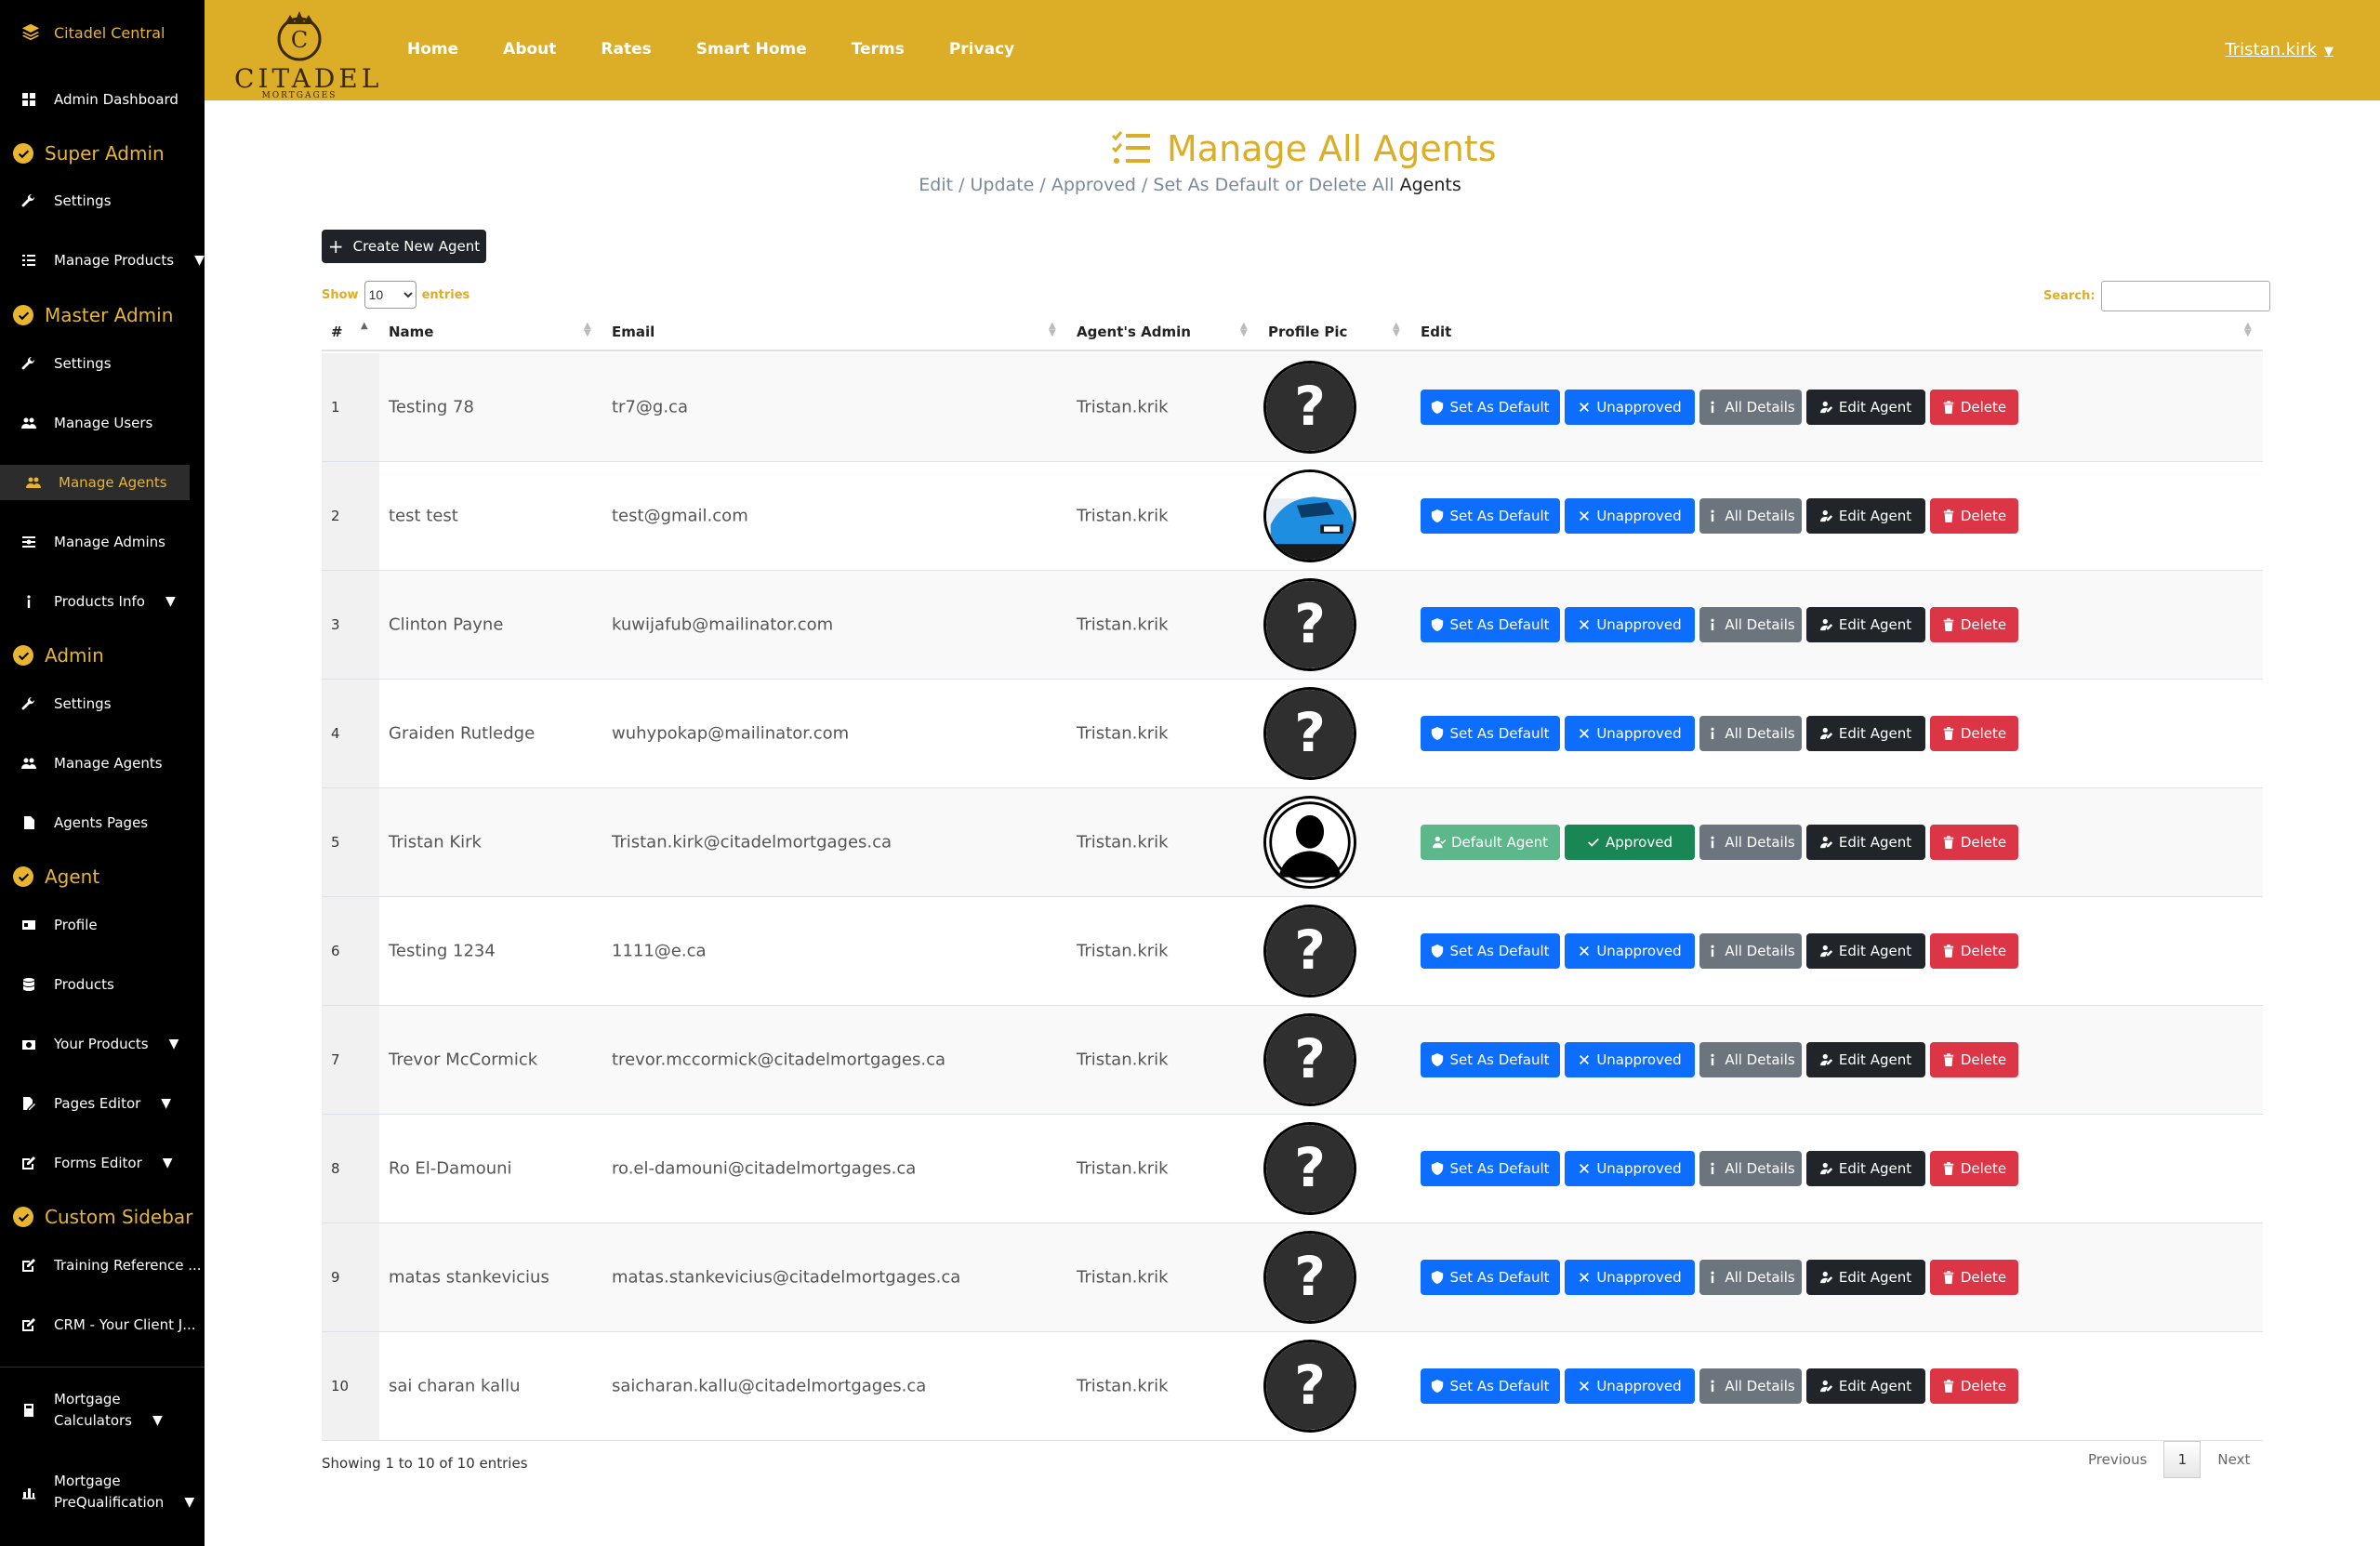 Image resolution: width=2380 pixels, height=1546 pixels. Describe the element at coordinates (626, 49) in the screenshot. I see `nav-rates: Rates` at that location.